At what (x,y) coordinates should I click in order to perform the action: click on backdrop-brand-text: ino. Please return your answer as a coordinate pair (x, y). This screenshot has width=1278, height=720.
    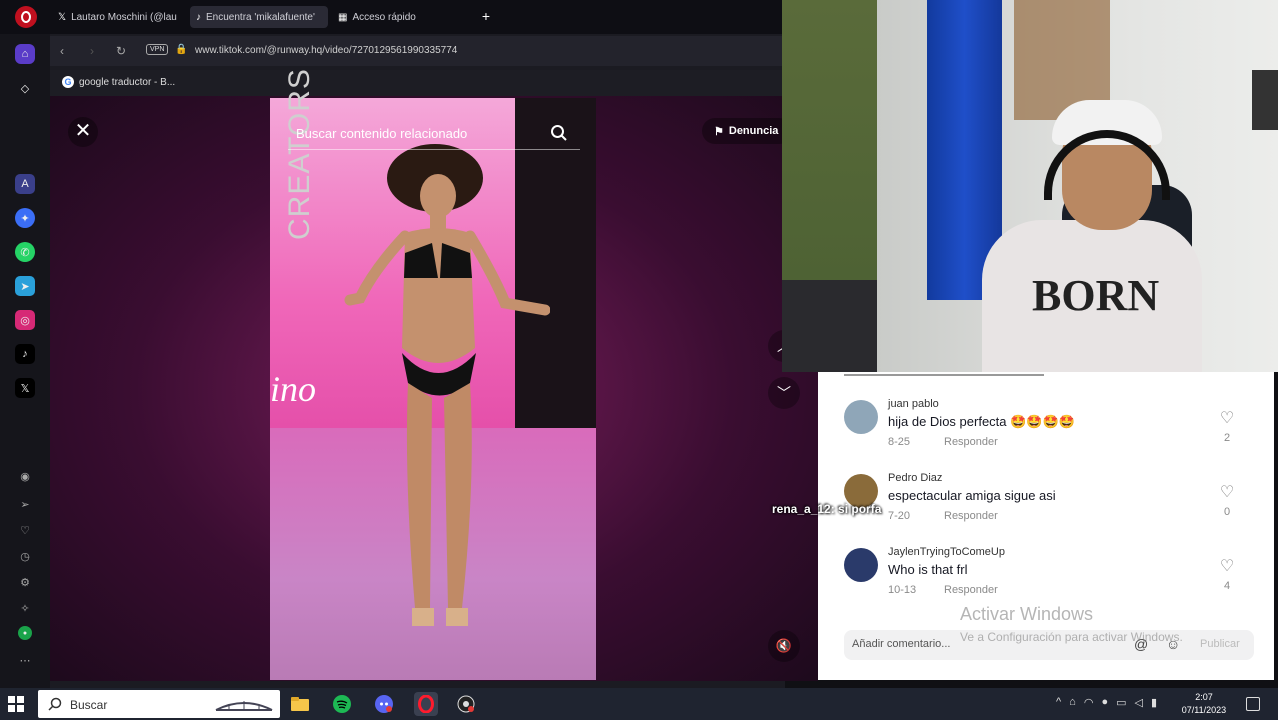
    Looking at the image, I should click on (293, 389).